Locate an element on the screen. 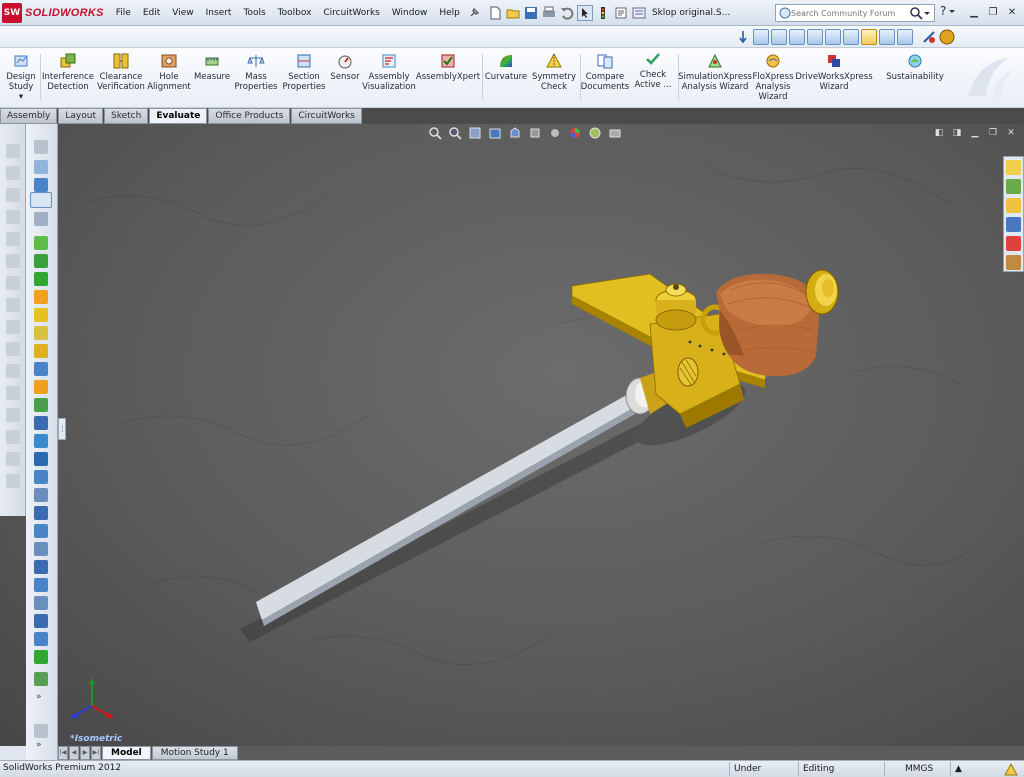  sketch-pattern-icon is located at coordinates (13, 415).